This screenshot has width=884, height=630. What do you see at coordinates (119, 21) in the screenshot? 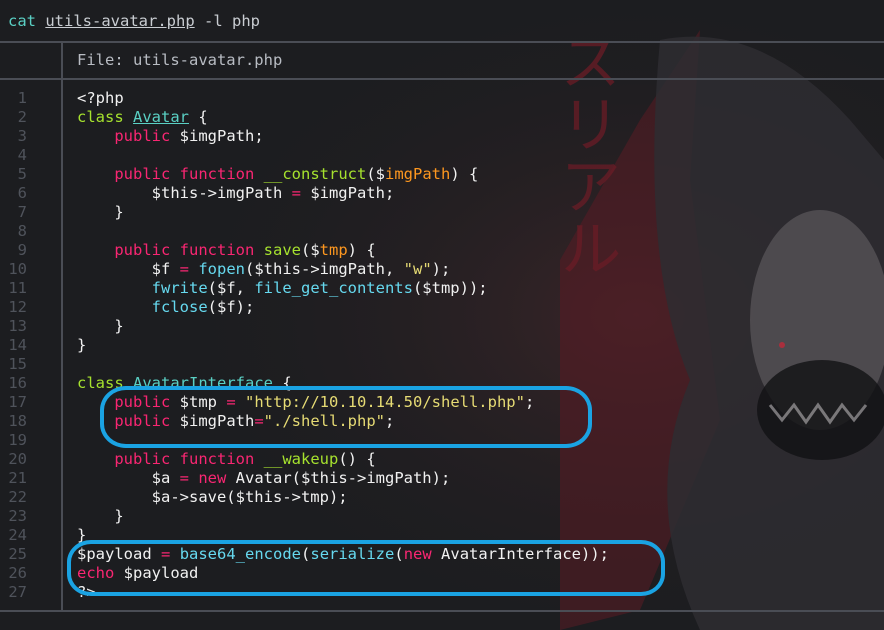
I see `prompt-filename: utils-avatar.php` at bounding box center [119, 21].